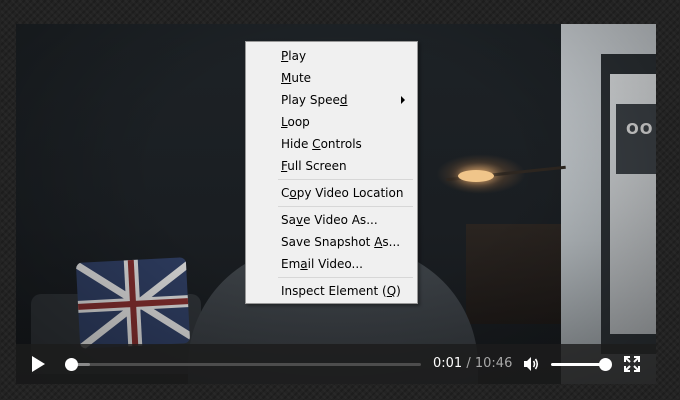 This screenshot has height=400, width=680. I want to click on menu-item-label-key: C, so click(316, 144).